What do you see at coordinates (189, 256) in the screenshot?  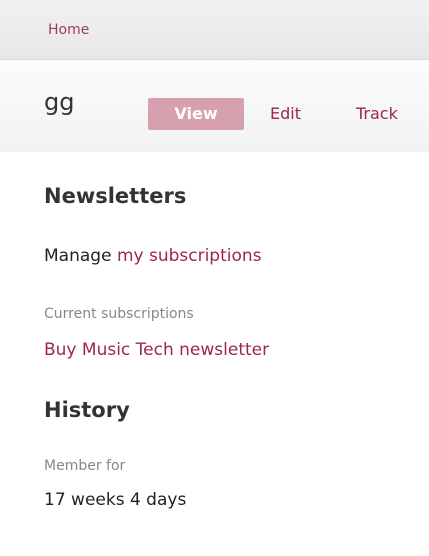 I see `my-subscriptions-link: my subscriptions` at bounding box center [189, 256].